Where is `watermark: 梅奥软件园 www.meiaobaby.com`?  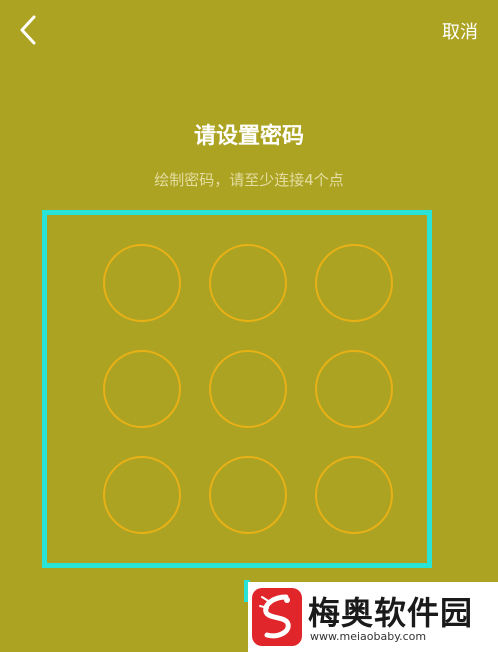
watermark: 梅奥软件园 www.meiaobaby.com is located at coordinates (373, 617).